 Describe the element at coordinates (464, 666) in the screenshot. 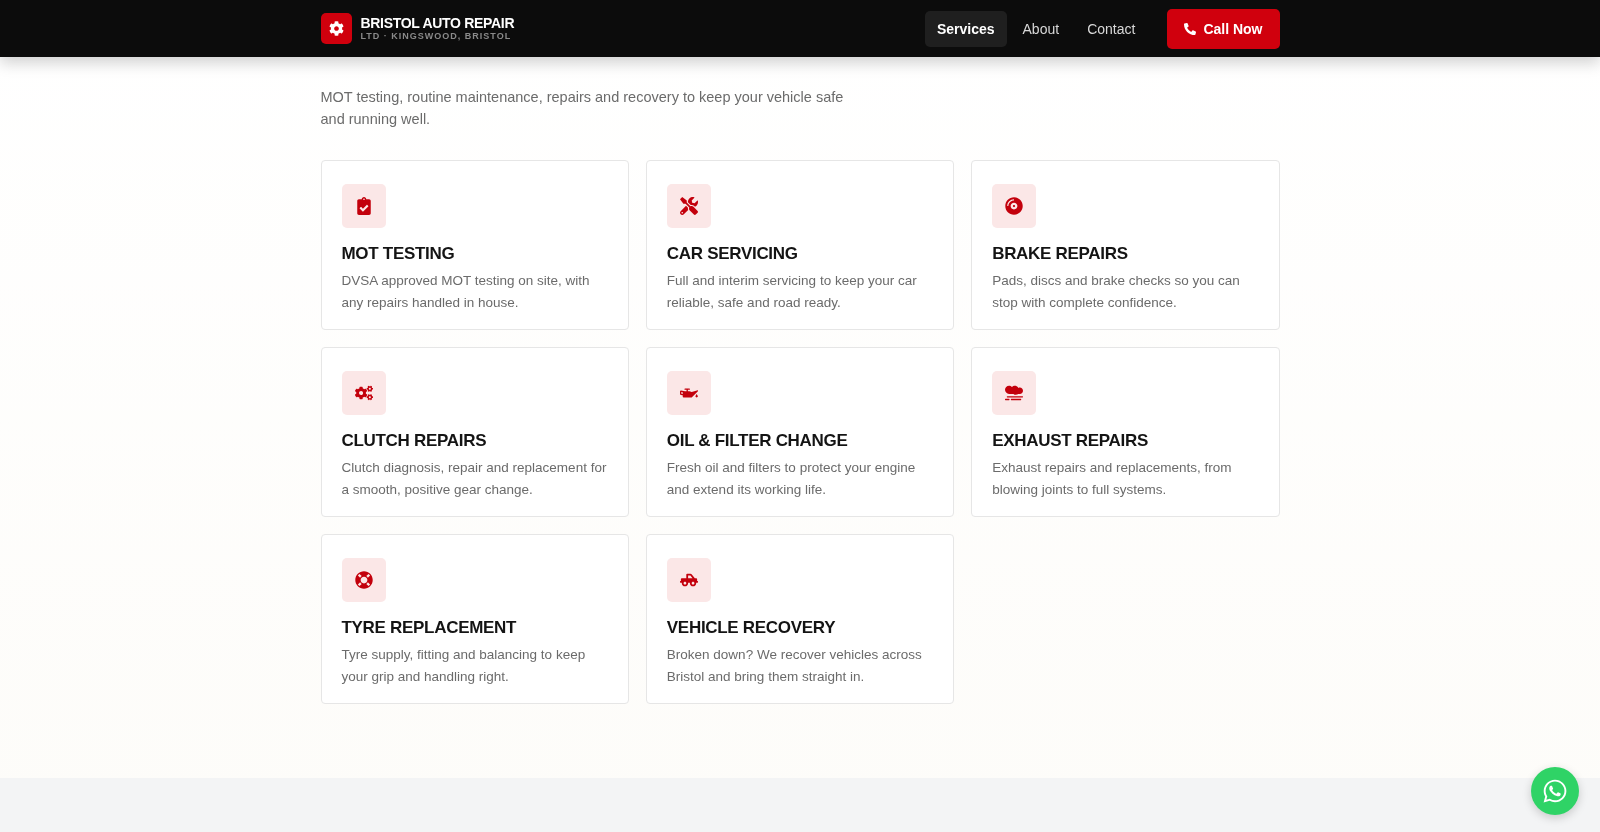

I see `service-description: Tyre supply, fitting and balancing to keep your grip and handling right.` at that location.